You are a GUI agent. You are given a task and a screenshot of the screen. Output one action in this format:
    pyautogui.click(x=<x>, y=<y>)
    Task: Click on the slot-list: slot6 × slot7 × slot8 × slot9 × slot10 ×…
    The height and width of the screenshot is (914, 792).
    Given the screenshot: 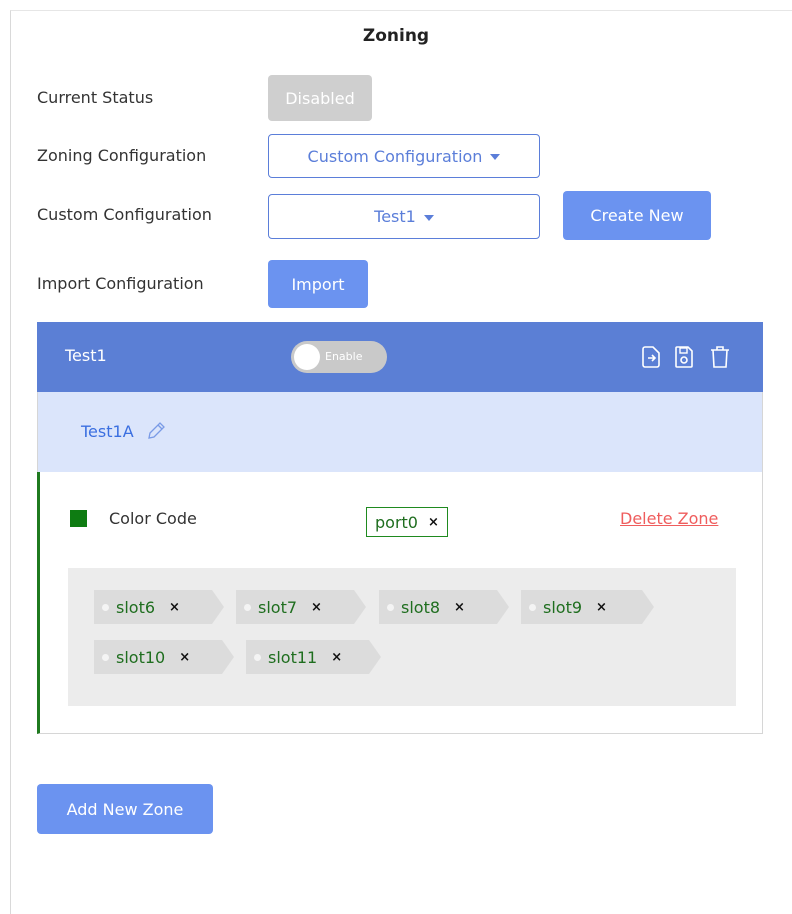 What is the action you would take?
    pyautogui.click(x=402, y=637)
    